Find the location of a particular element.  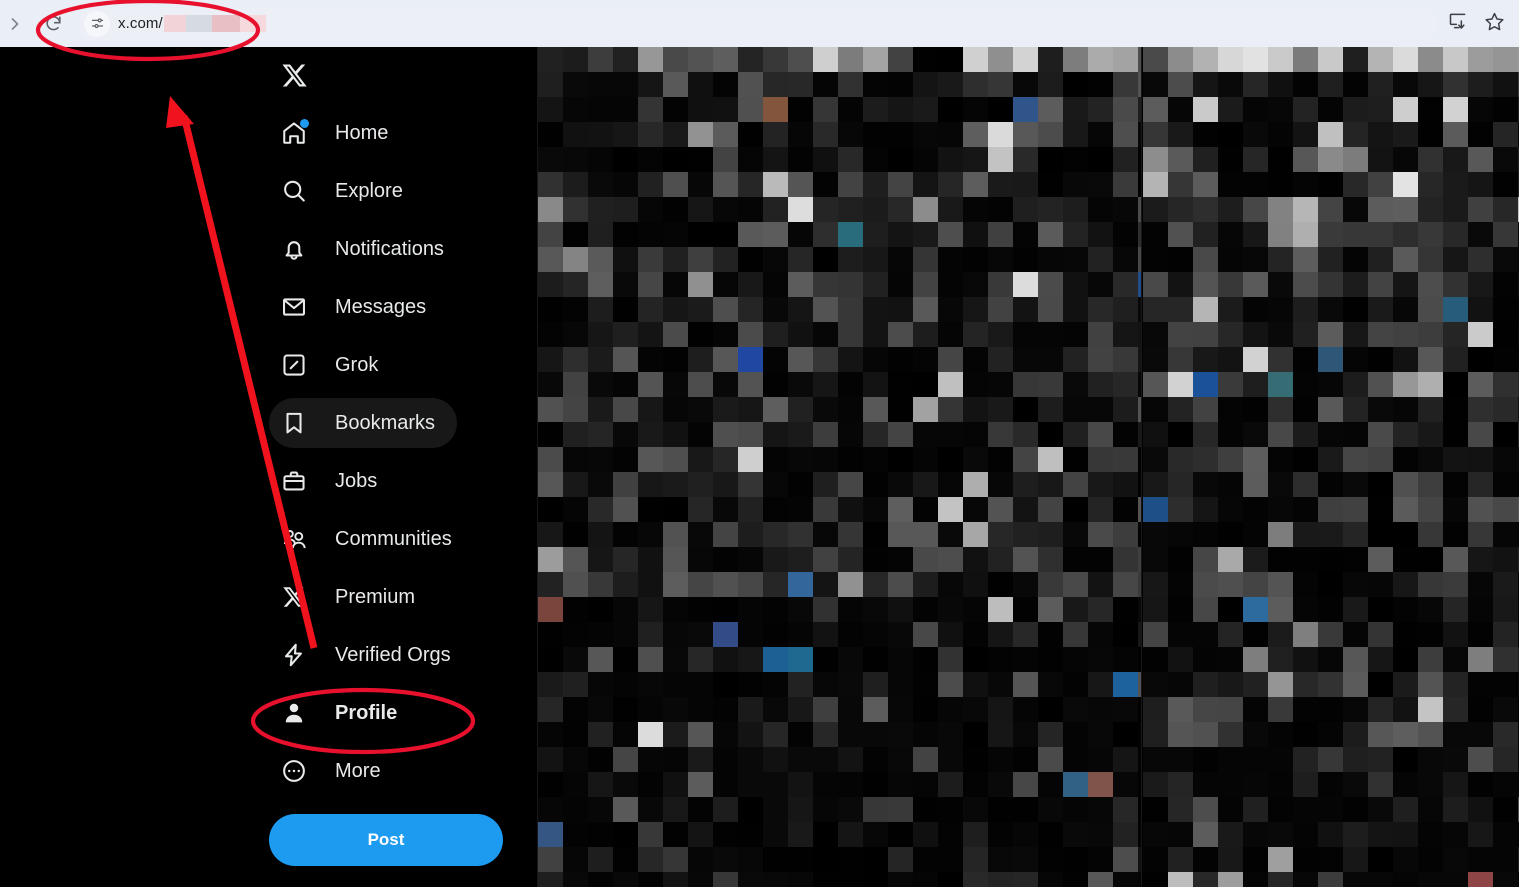

sidebar-item-premium: Premium is located at coordinates (353, 597).